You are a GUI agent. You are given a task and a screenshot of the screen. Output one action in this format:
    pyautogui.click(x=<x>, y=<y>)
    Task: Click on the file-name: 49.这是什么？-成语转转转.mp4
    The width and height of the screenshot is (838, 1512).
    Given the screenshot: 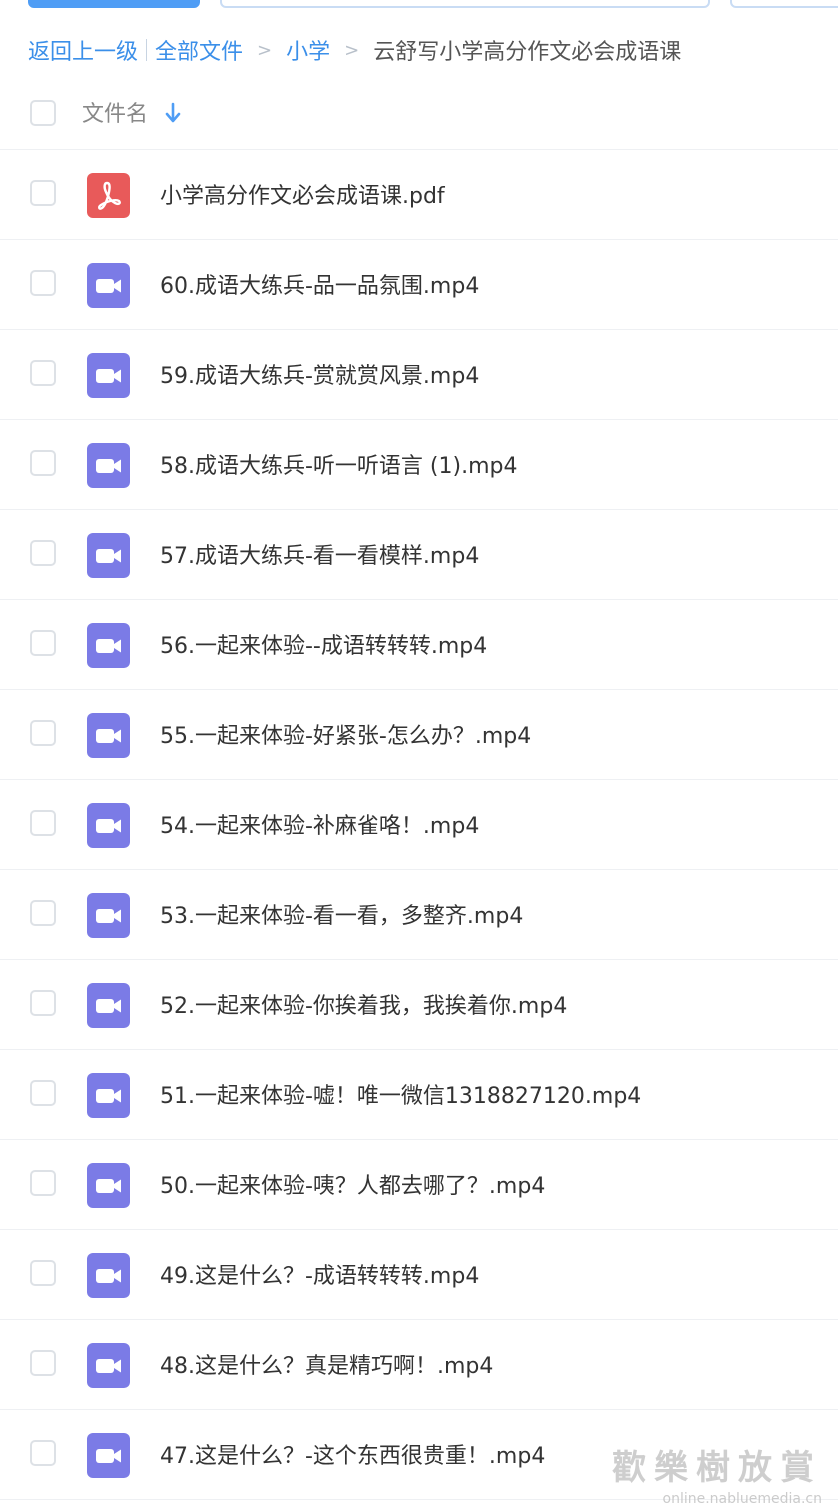 What is the action you would take?
    pyautogui.click(x=319, y=1274)
    